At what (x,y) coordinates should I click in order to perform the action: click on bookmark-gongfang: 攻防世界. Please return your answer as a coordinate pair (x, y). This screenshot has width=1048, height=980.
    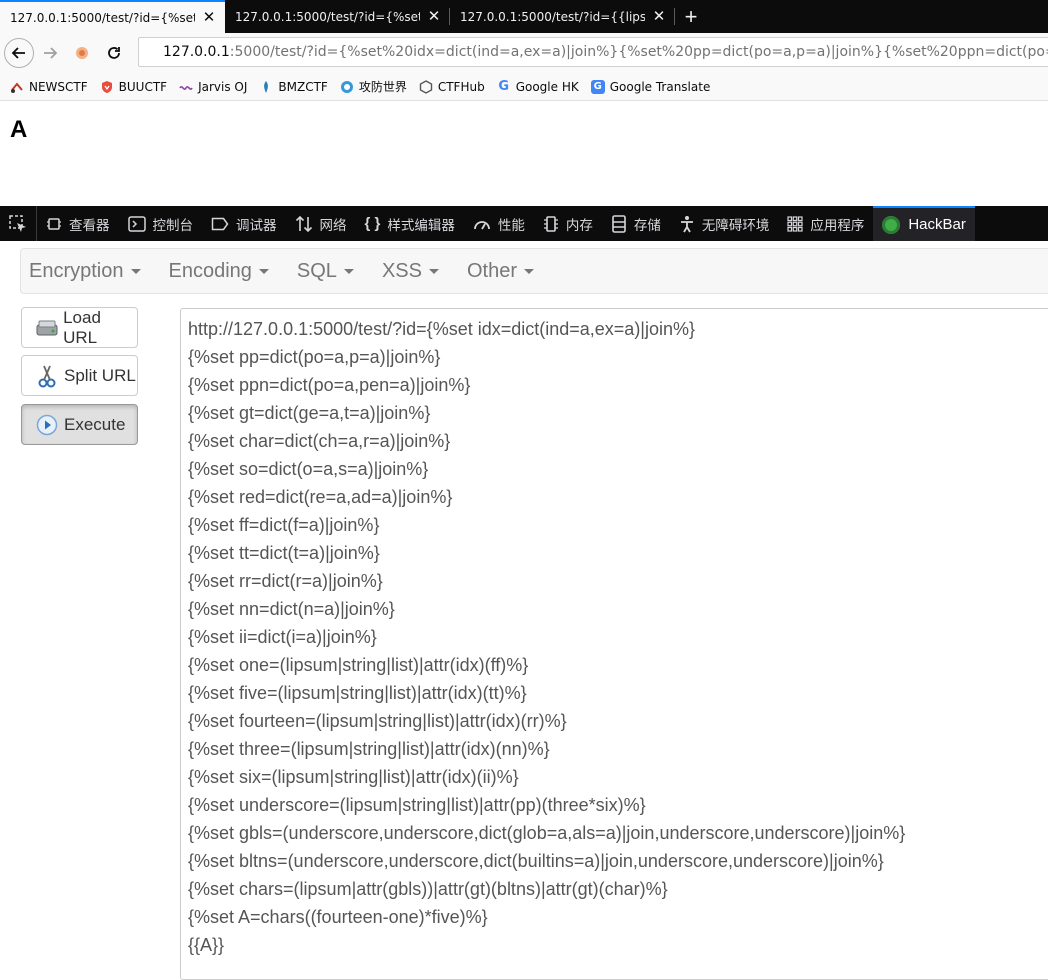
    Looking at the image, I should click on (373, 86).